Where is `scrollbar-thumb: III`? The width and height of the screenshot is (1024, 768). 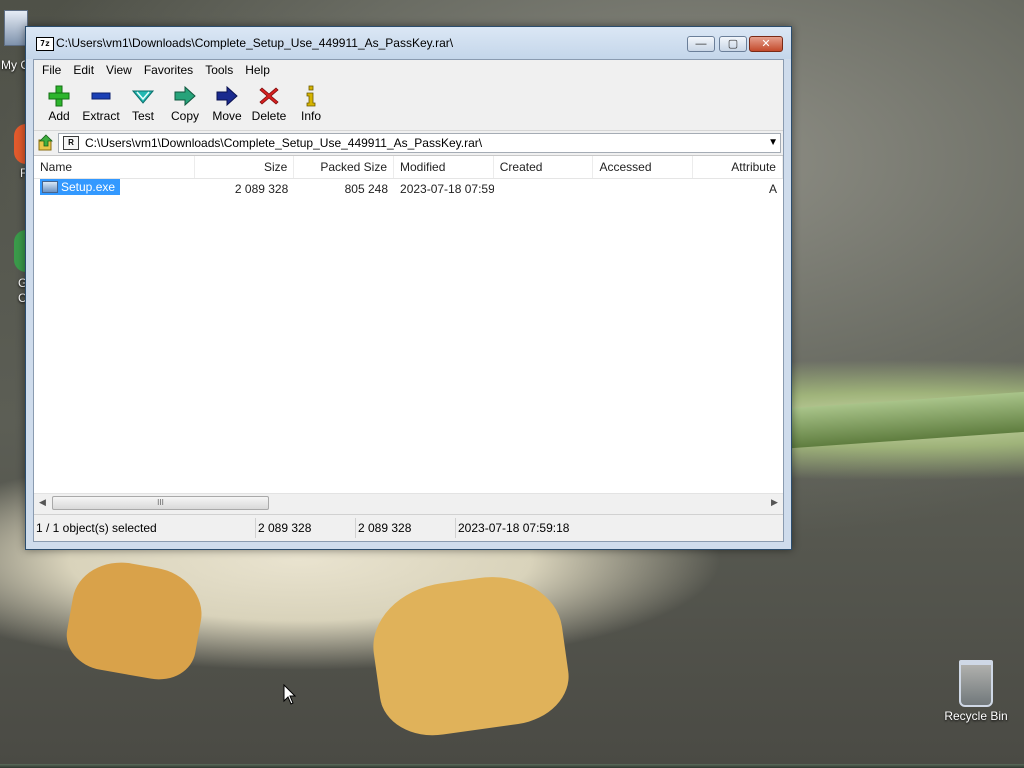 scrollbar-thumb: III is located at coordinates (160, 503).